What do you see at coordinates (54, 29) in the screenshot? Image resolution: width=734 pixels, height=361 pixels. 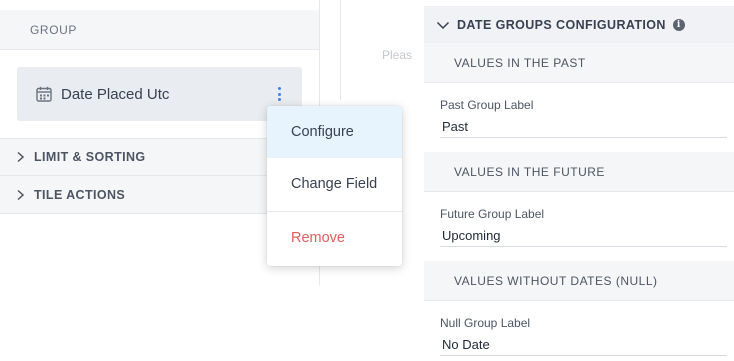 I see `group-header-label: GROUP` at bounding box center [54, 29].